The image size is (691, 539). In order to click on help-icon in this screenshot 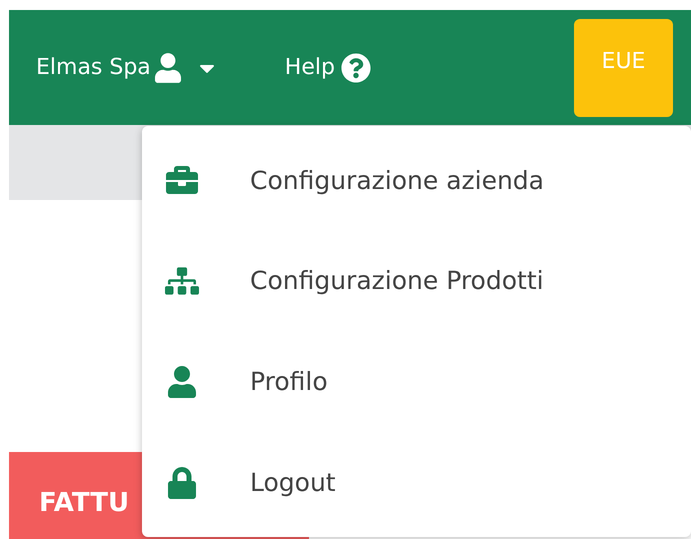, I will do `click(355, 67)`.